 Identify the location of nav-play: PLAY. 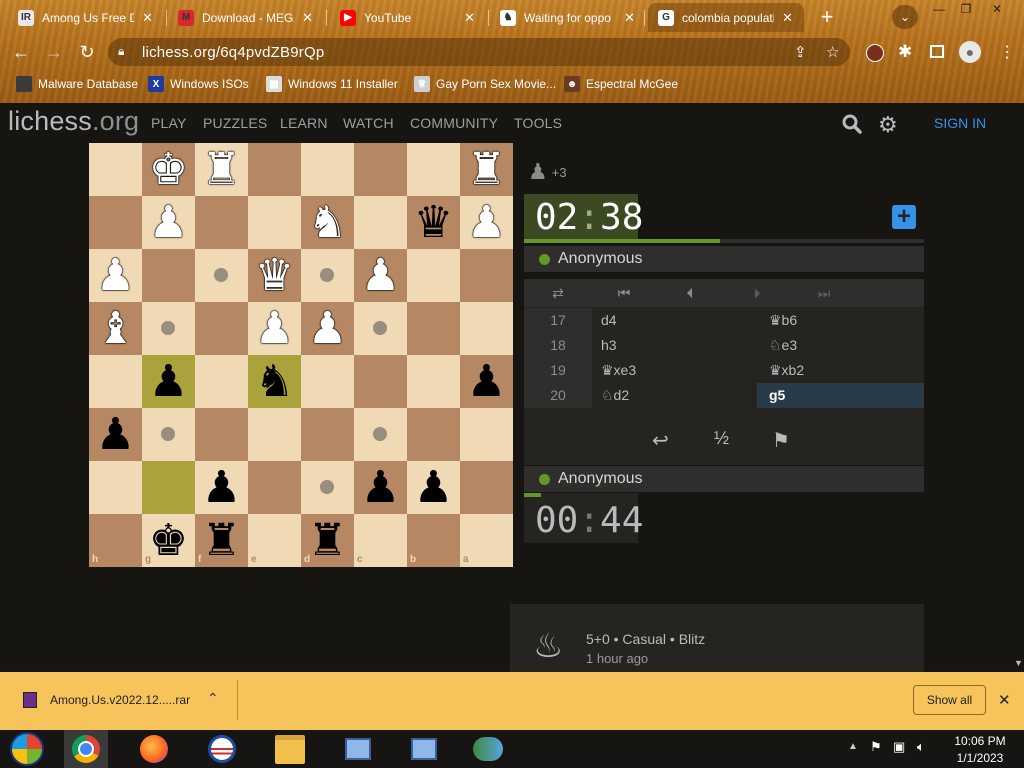
(169, 123).